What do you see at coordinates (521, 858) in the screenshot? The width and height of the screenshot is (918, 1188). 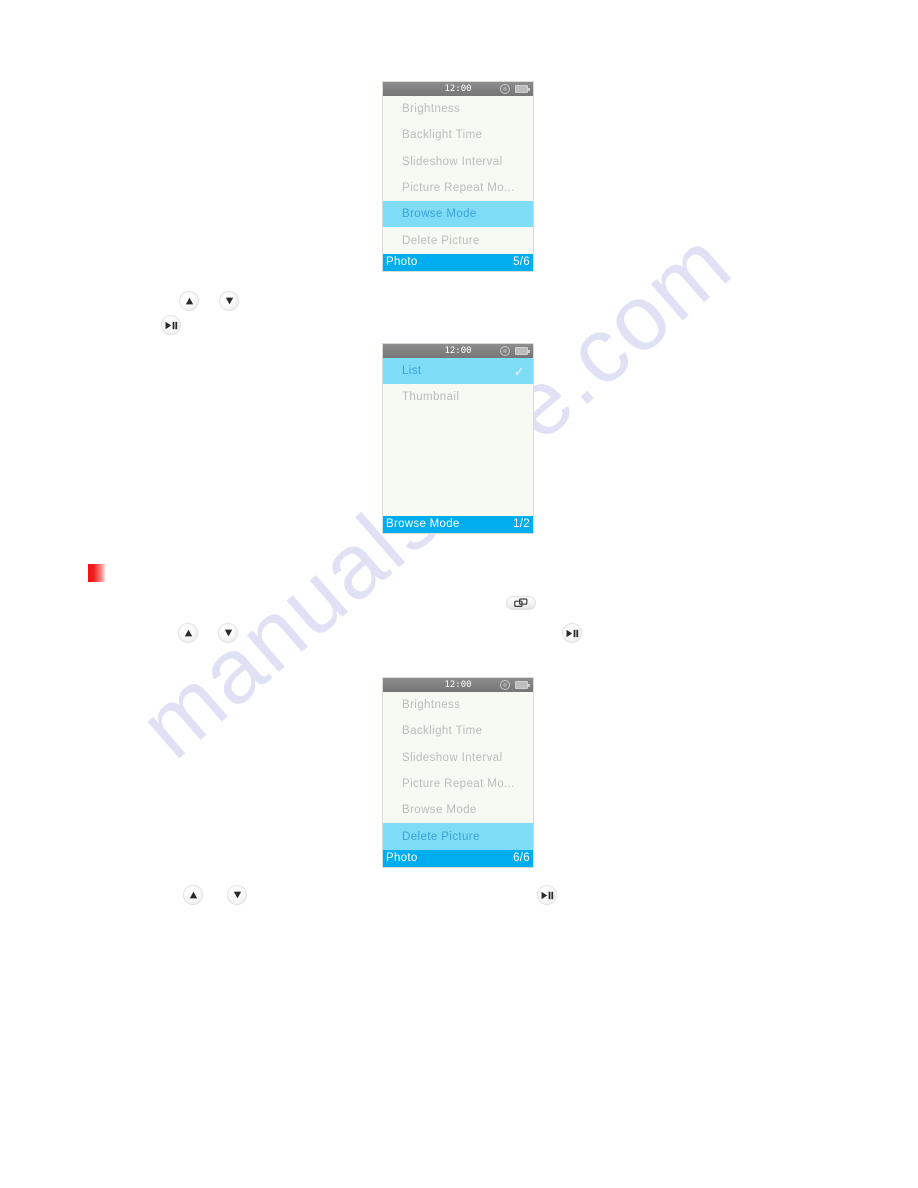 I see `footer-count: 6/6` at bounding box center [521, 858].